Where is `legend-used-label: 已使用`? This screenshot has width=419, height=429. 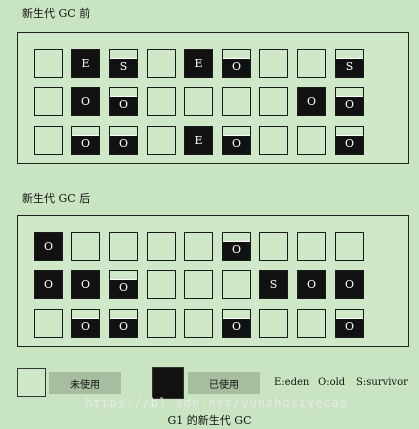 legend-used-label: 已使用 is located at coordinates (224, 383).